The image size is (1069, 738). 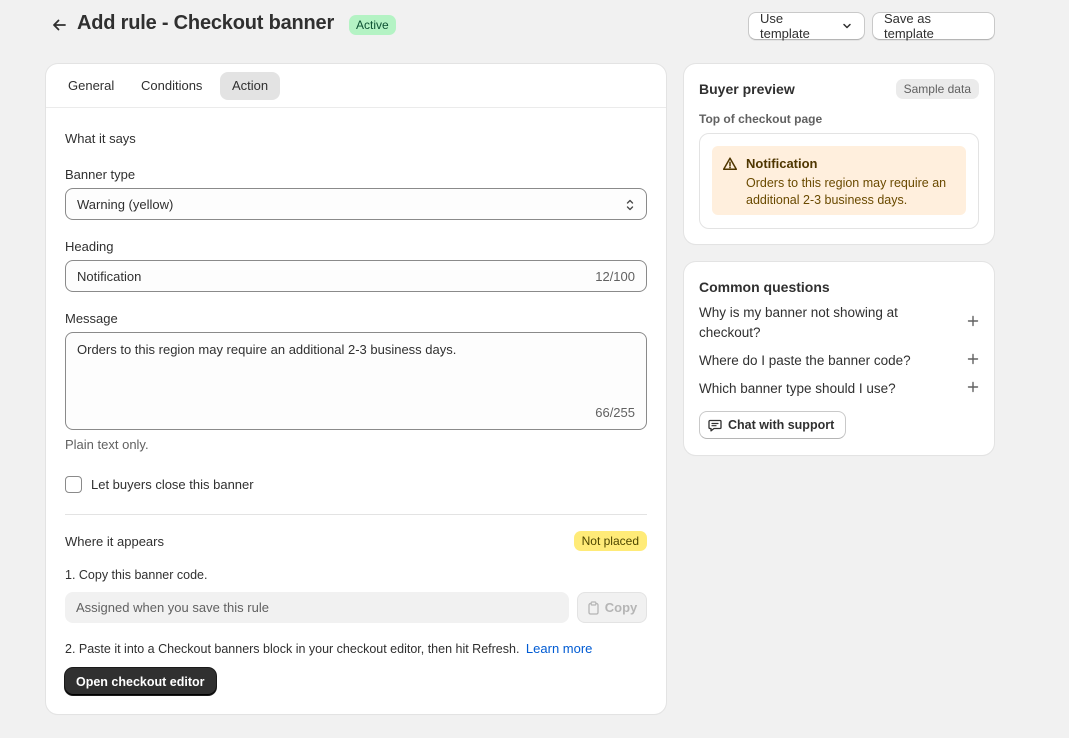 What do you see at coordinates (785, 26) in the screenshot?
I see `use-template-label: Use template` at bounding box center [785, 26].